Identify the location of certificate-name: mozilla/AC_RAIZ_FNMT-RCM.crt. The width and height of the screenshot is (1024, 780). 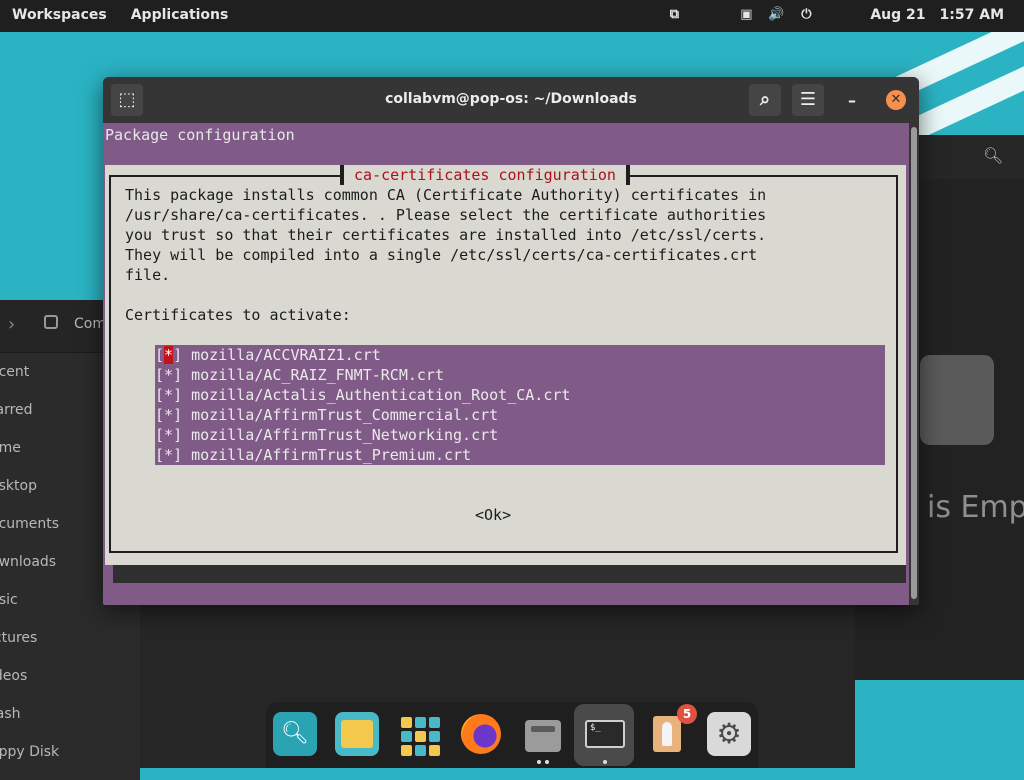
(317, 375).